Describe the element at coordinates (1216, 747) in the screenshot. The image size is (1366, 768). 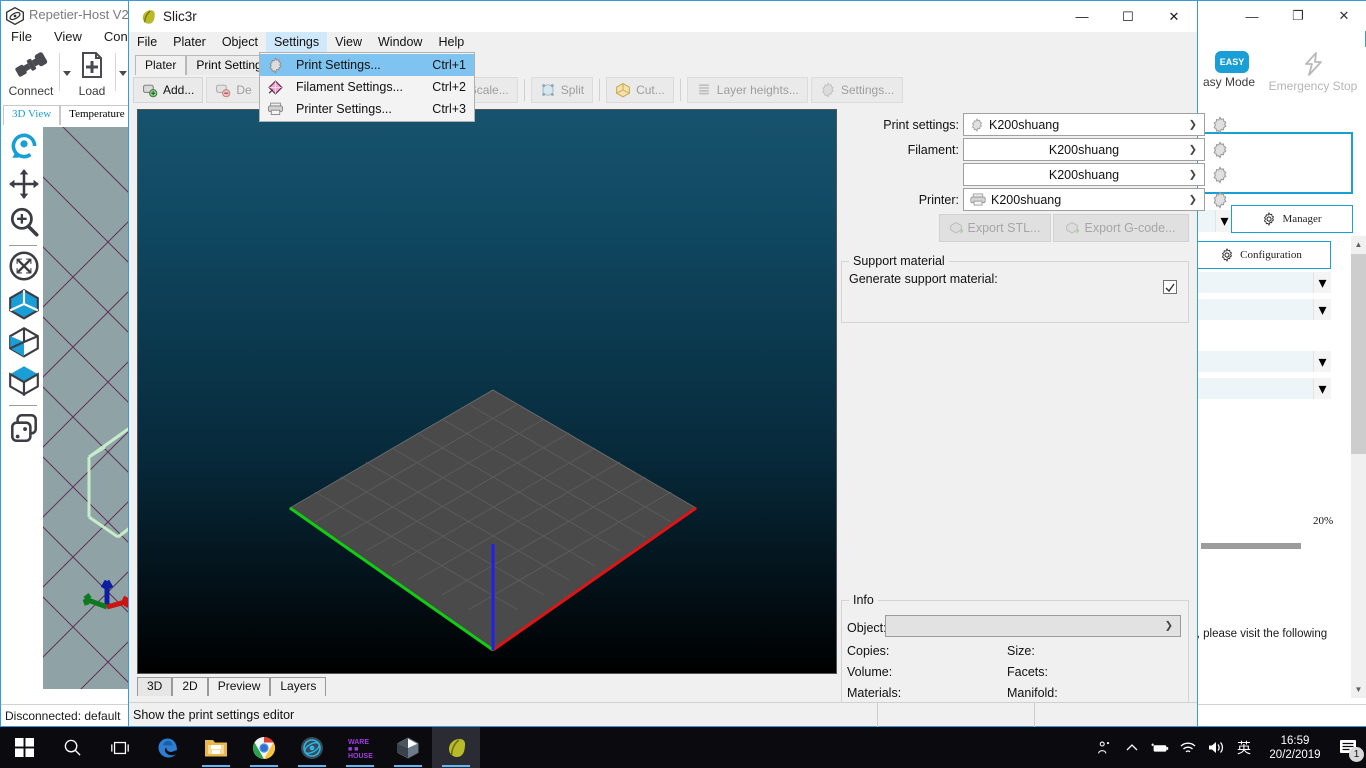
I see `volume-icon` at that location.